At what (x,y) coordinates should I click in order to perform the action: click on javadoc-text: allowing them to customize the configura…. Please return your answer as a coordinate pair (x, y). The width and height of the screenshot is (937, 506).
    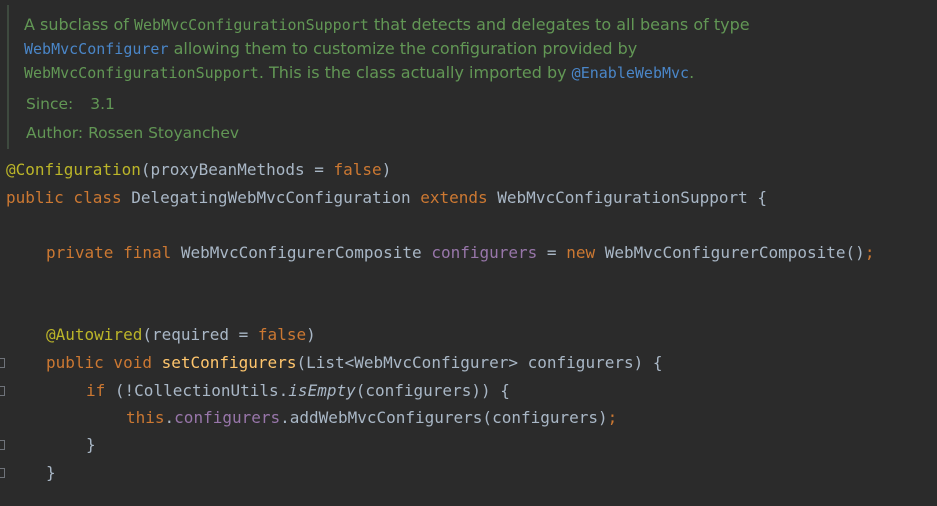
    Looking at the image, I should click on (403, 48).